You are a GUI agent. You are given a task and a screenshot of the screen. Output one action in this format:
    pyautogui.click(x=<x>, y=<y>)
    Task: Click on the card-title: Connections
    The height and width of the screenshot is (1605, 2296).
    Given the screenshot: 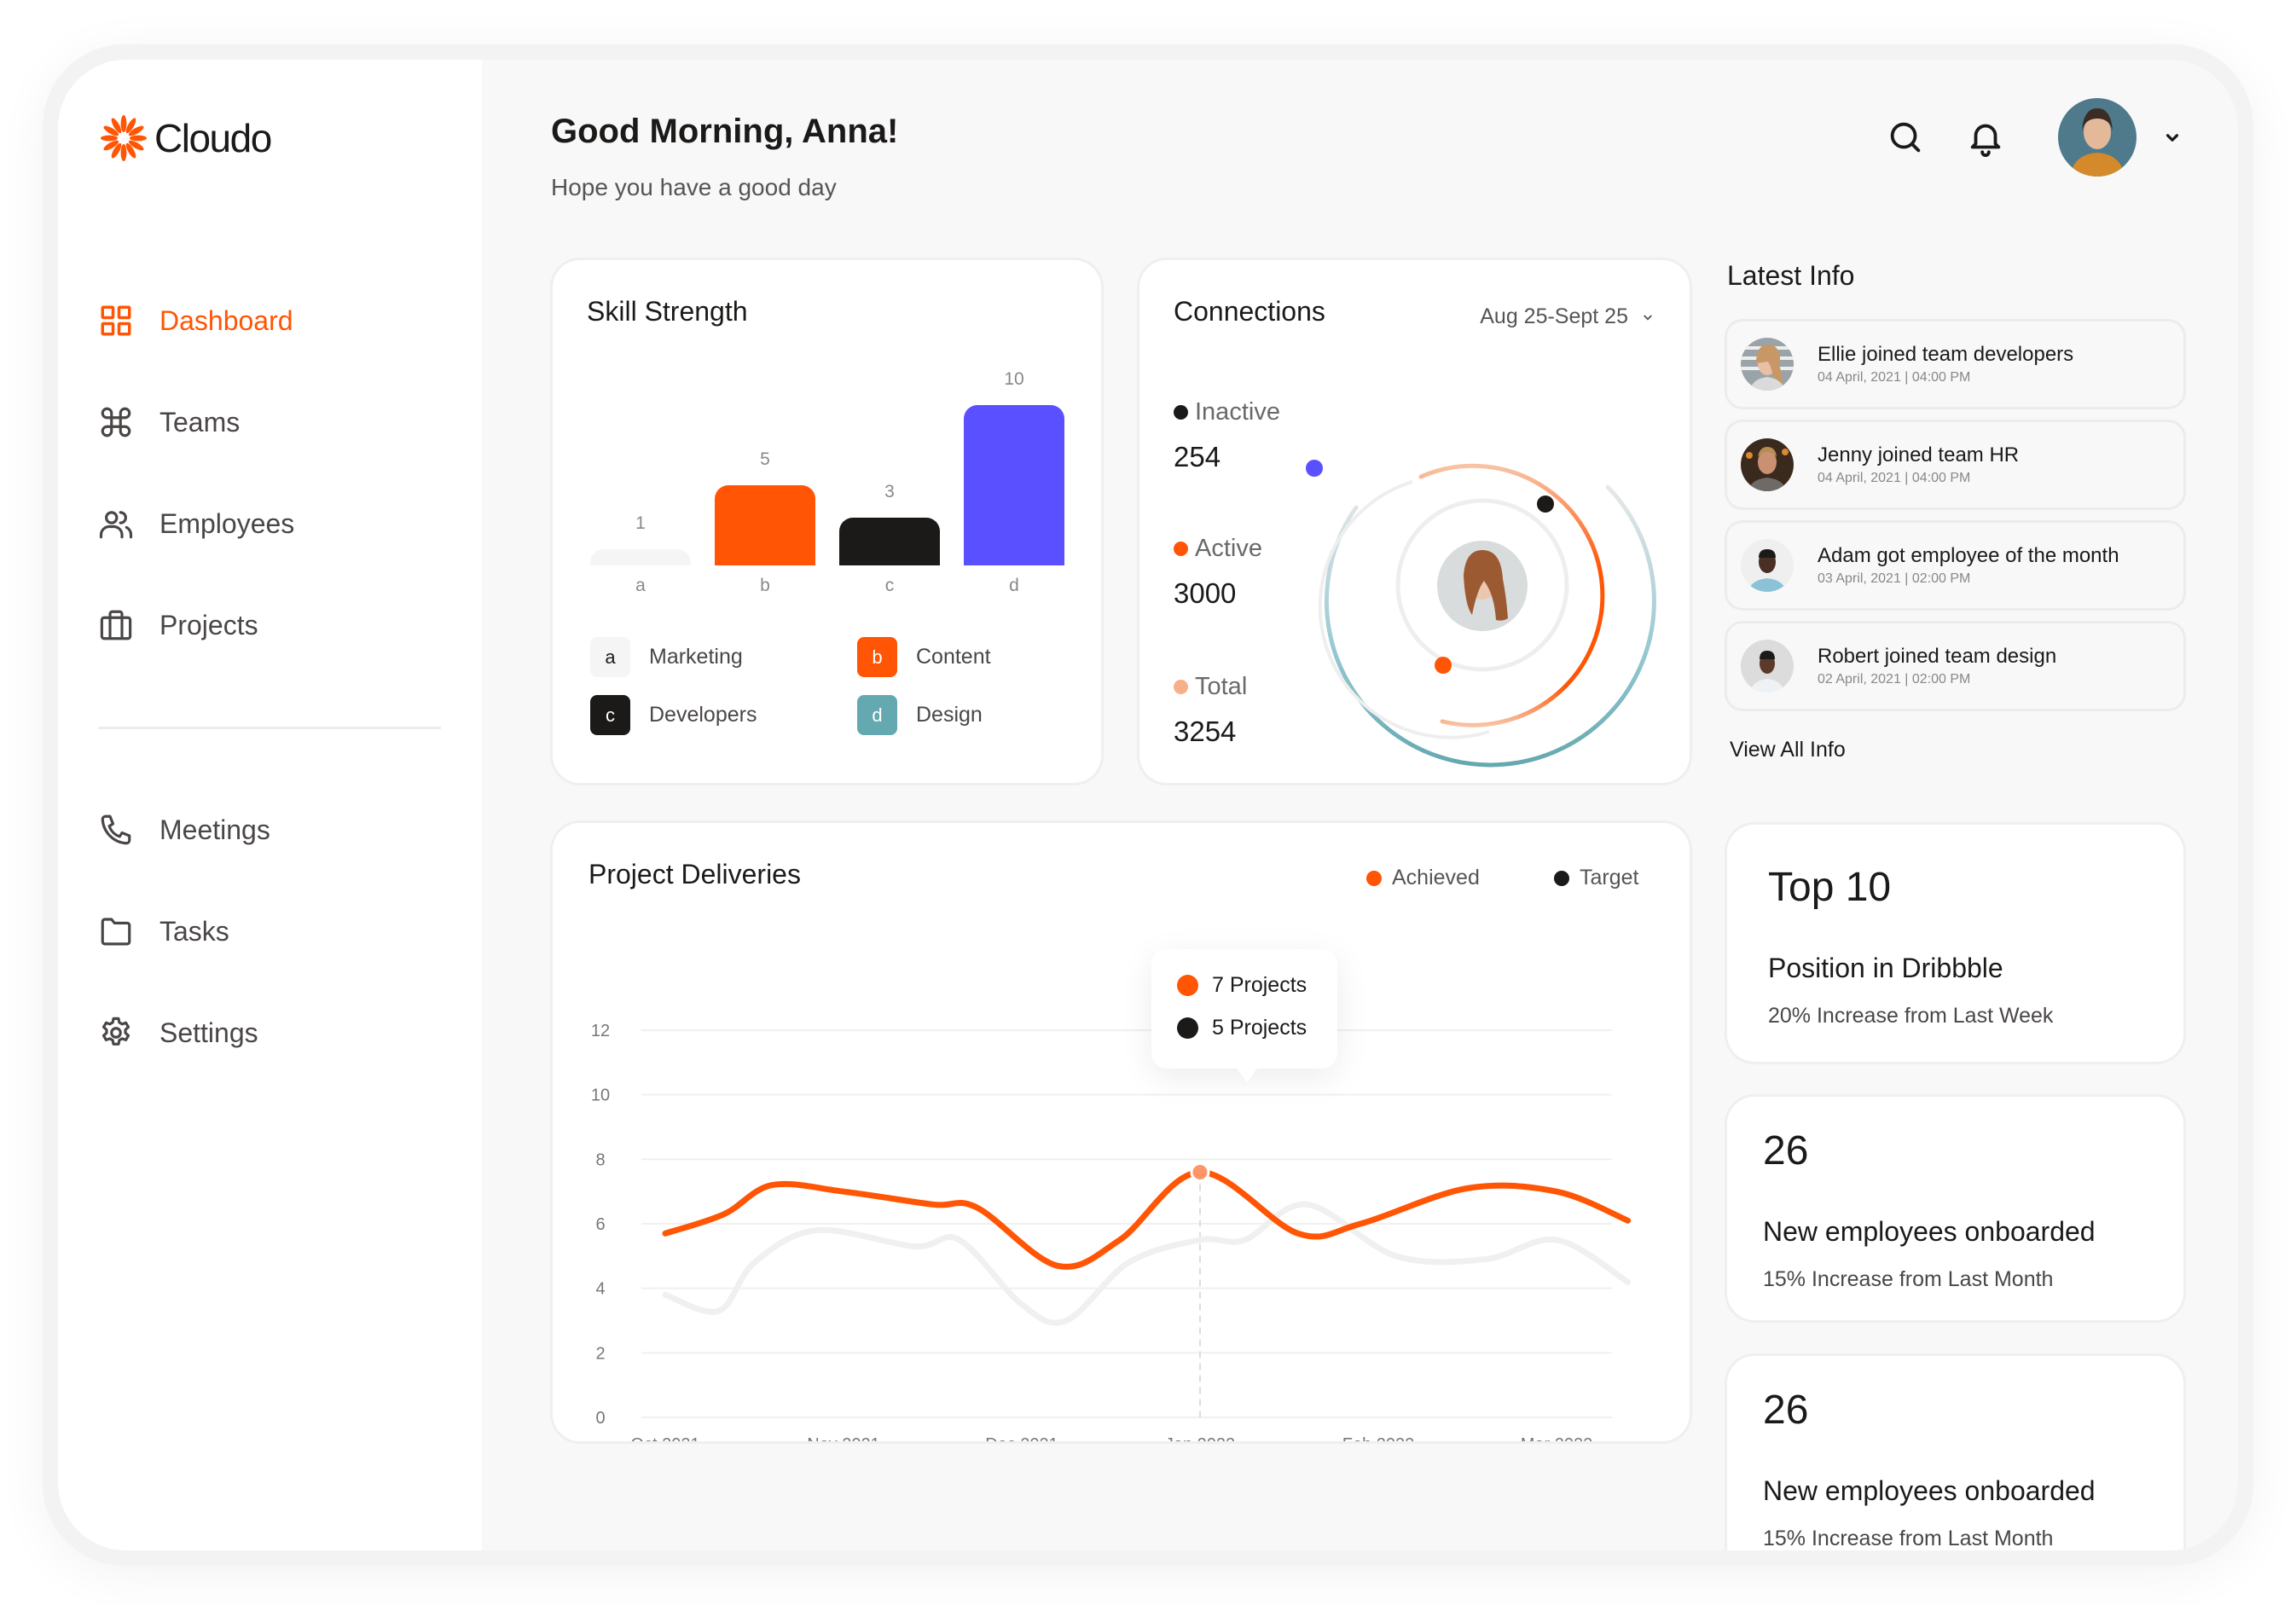 What is the action you would take?
    pyautogui.click(x=1249, y=311)
    